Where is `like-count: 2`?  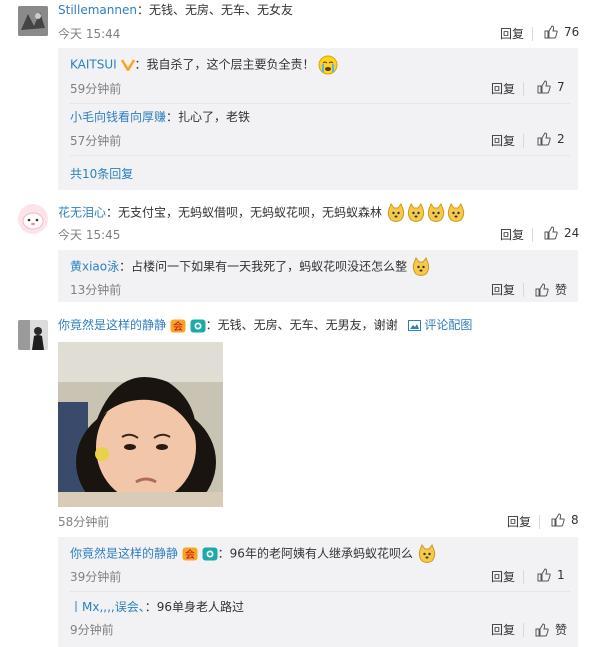
like-count: 2 is located at coordinates (561, 139).